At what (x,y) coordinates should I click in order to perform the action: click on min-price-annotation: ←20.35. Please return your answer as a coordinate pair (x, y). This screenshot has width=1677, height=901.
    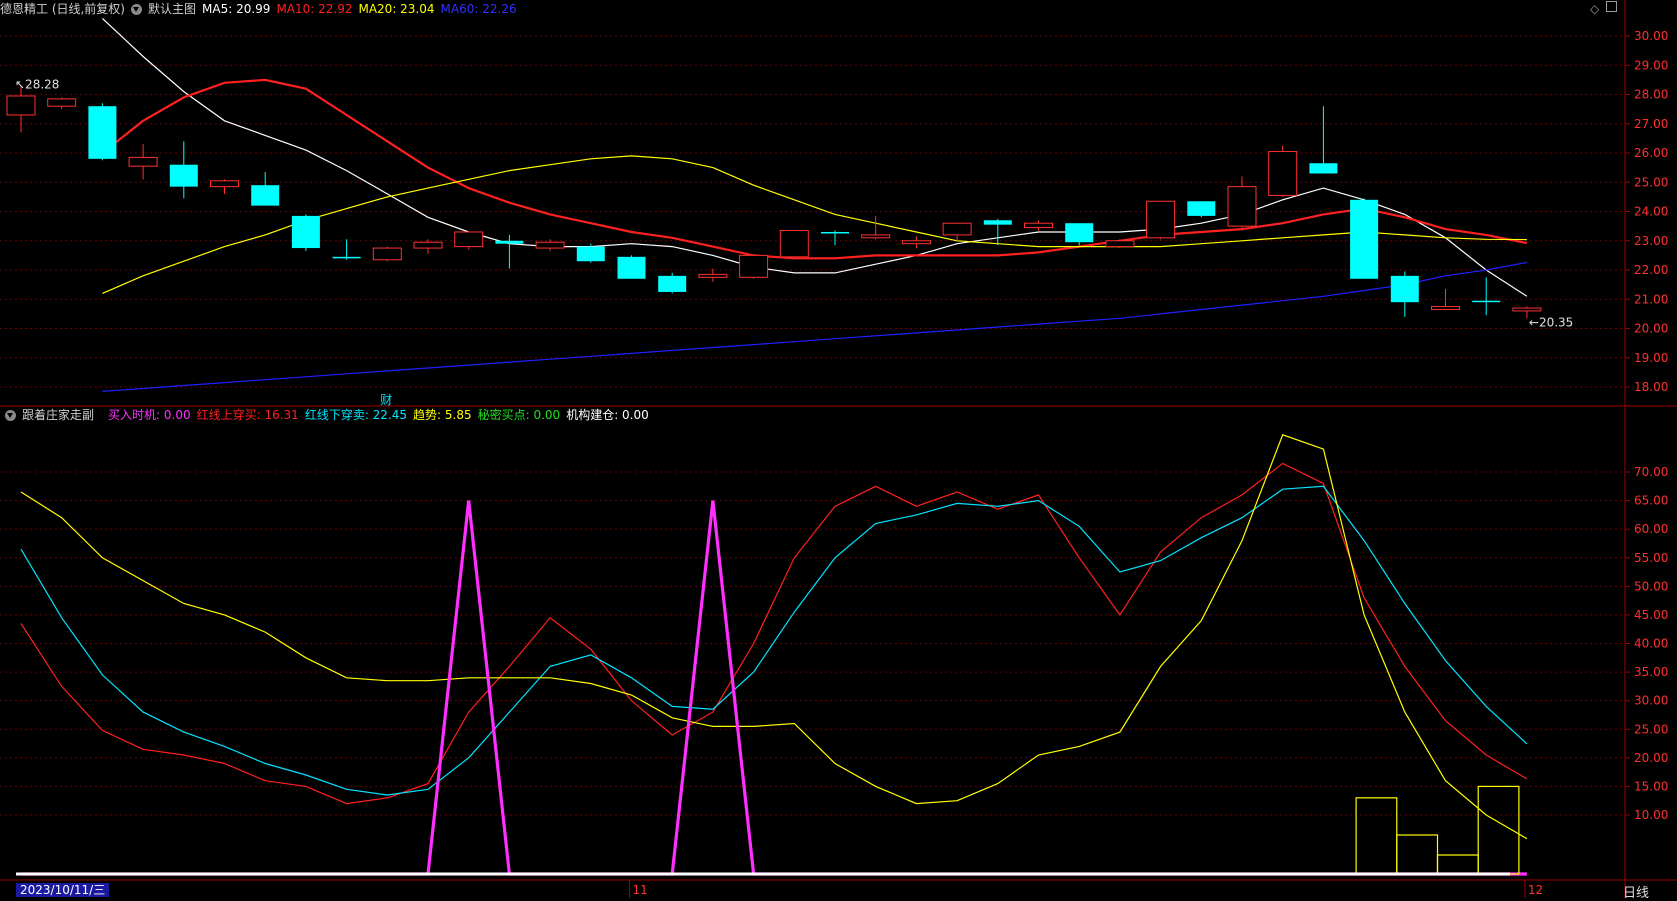
    Looking at the image, I should click on (1551, 322).